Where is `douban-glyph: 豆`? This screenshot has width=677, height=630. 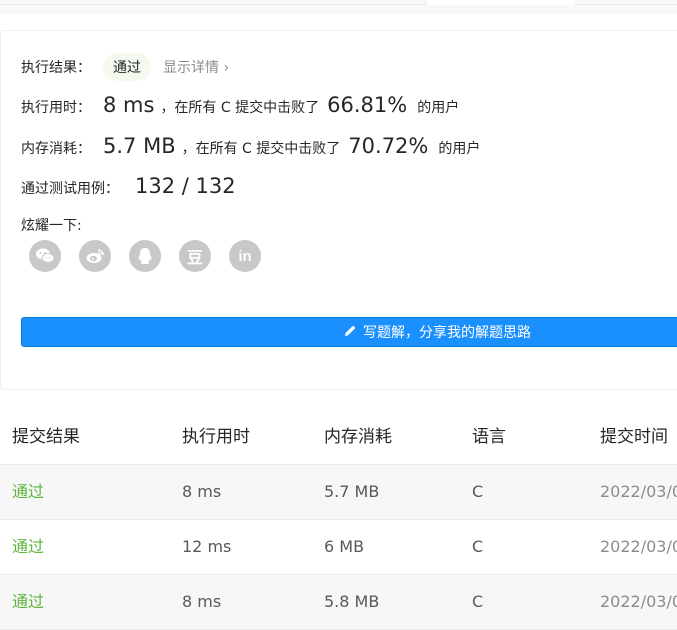 douban-glyph: 豆 is located at coordinates (194, 257).